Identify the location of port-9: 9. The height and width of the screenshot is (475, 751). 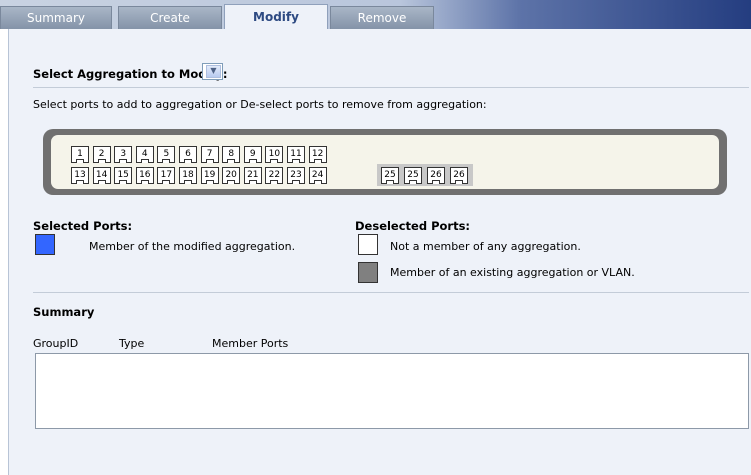
(252, 154).